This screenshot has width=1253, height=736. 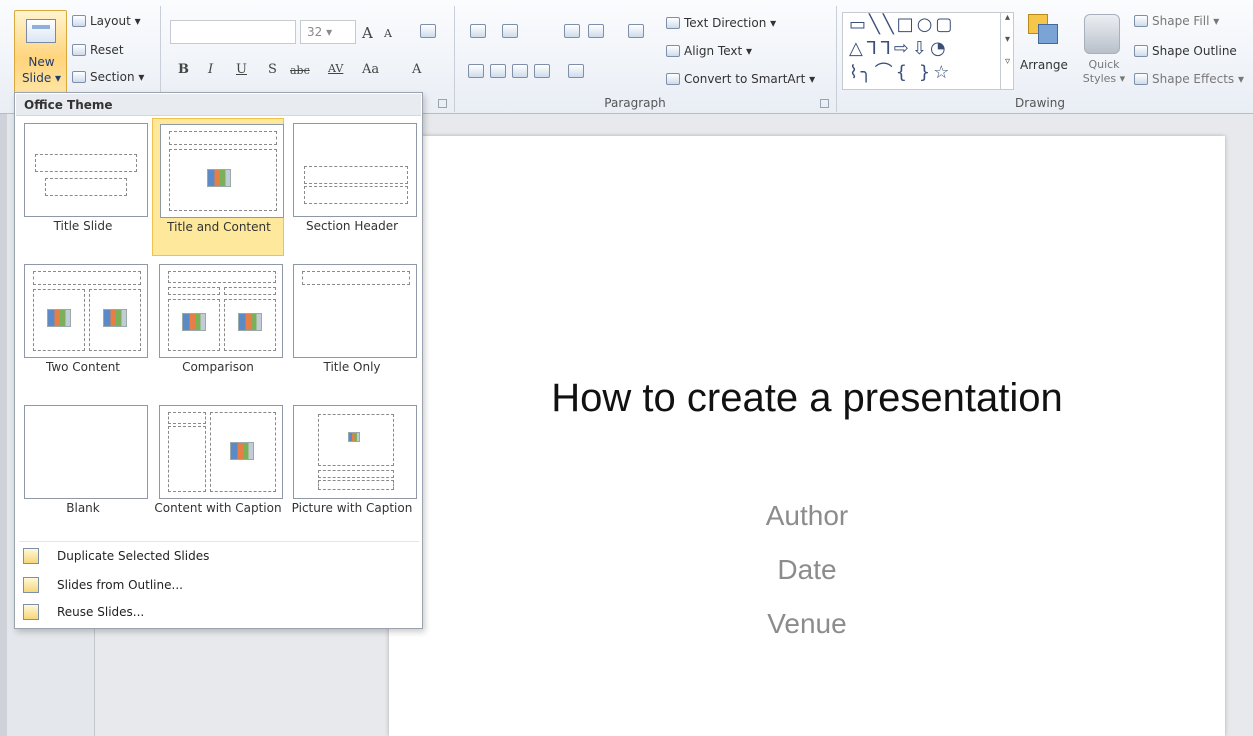 I want to click on layout-two-content: Two Content, so click(x=83, y=328).